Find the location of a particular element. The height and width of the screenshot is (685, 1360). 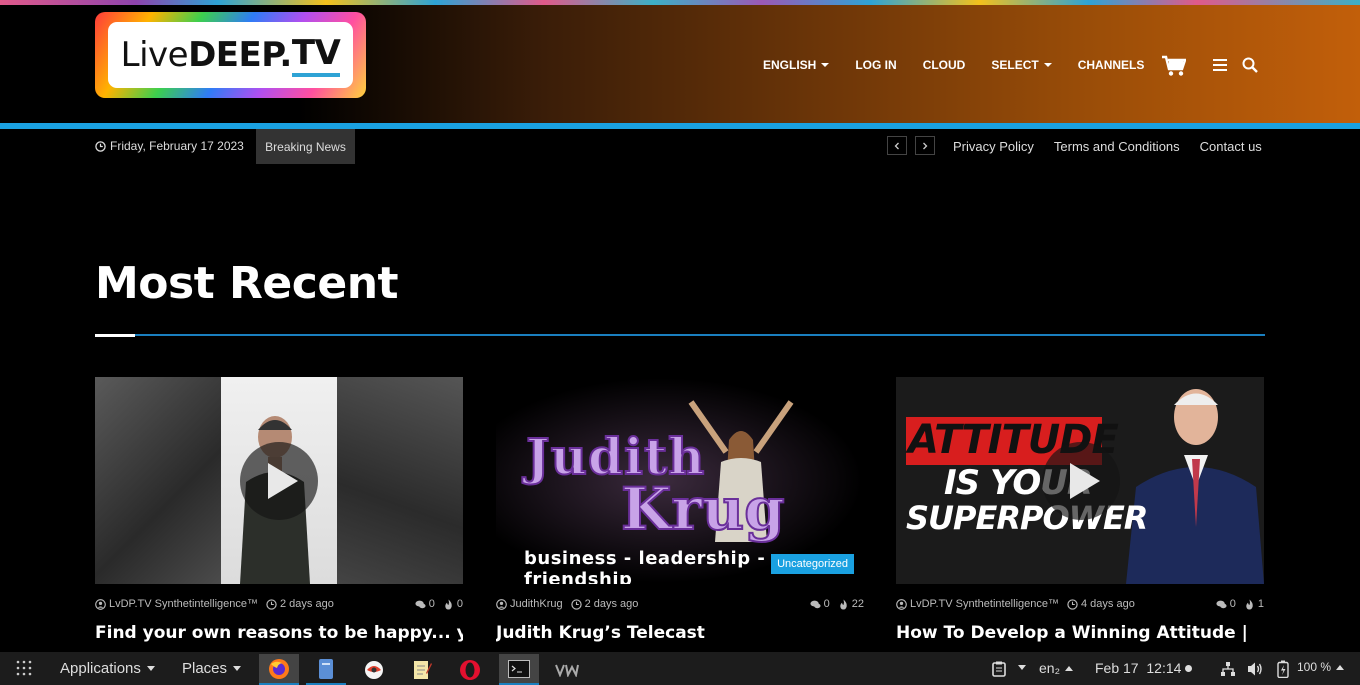

nav-select: SELECT is located at coordinates (1021, 65).